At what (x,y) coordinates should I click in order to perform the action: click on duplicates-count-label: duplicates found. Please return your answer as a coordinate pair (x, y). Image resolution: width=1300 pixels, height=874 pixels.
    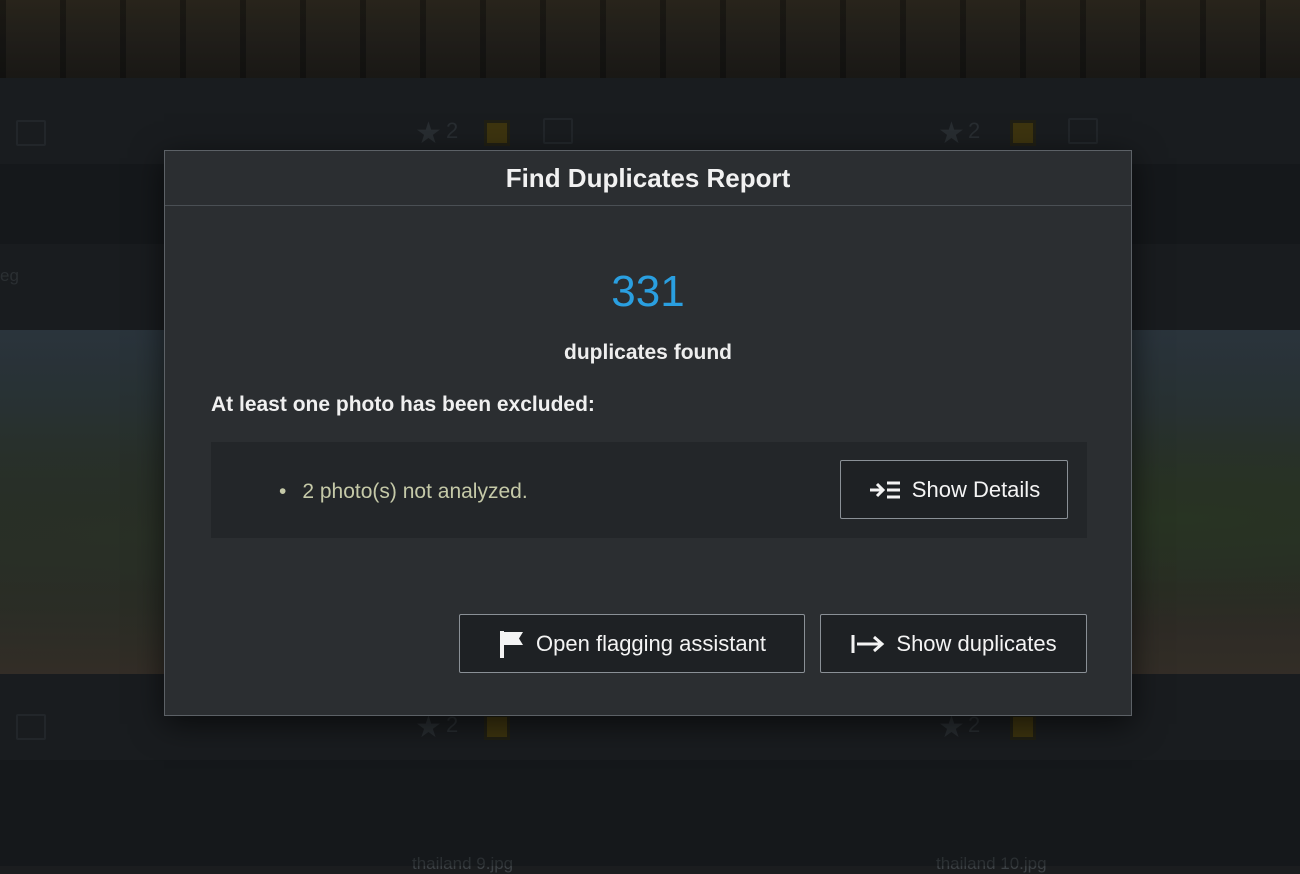
    Looking at the image, I should click on (648, 352).